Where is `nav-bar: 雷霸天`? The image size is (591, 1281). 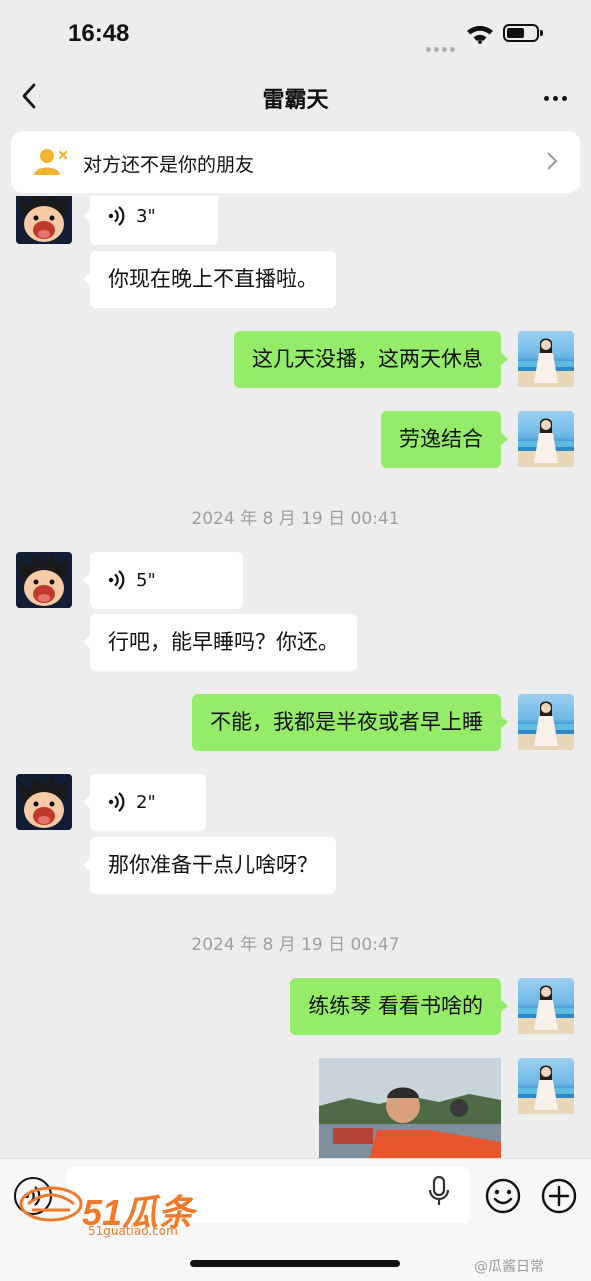 nav-bar: 雷霸天 is located at coordinates (295, 96).